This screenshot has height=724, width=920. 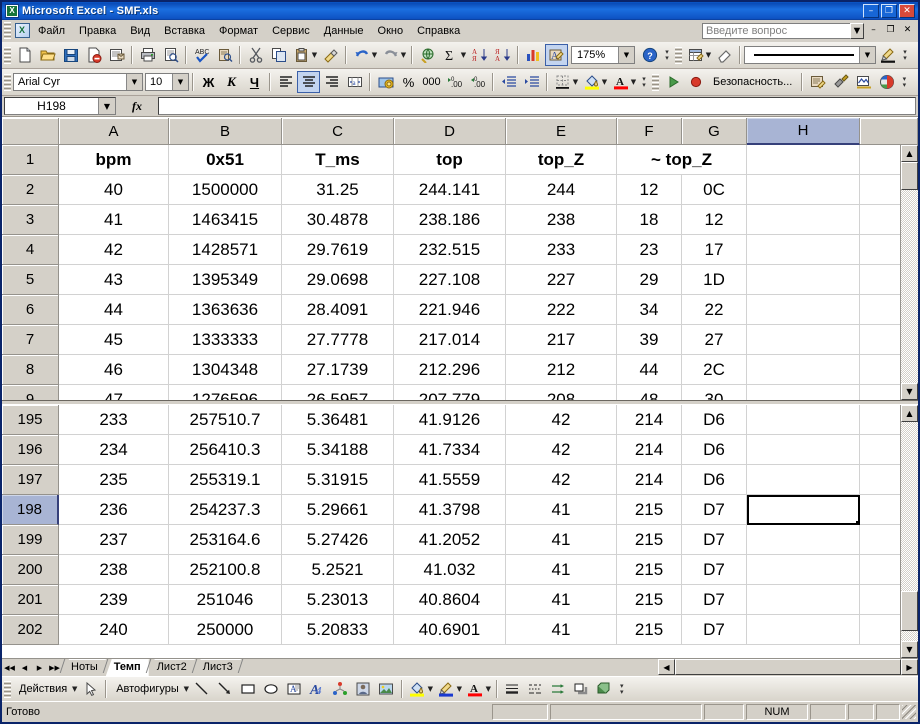 I want to click on cell-c1: T_ms, so click(x=338, y=160).